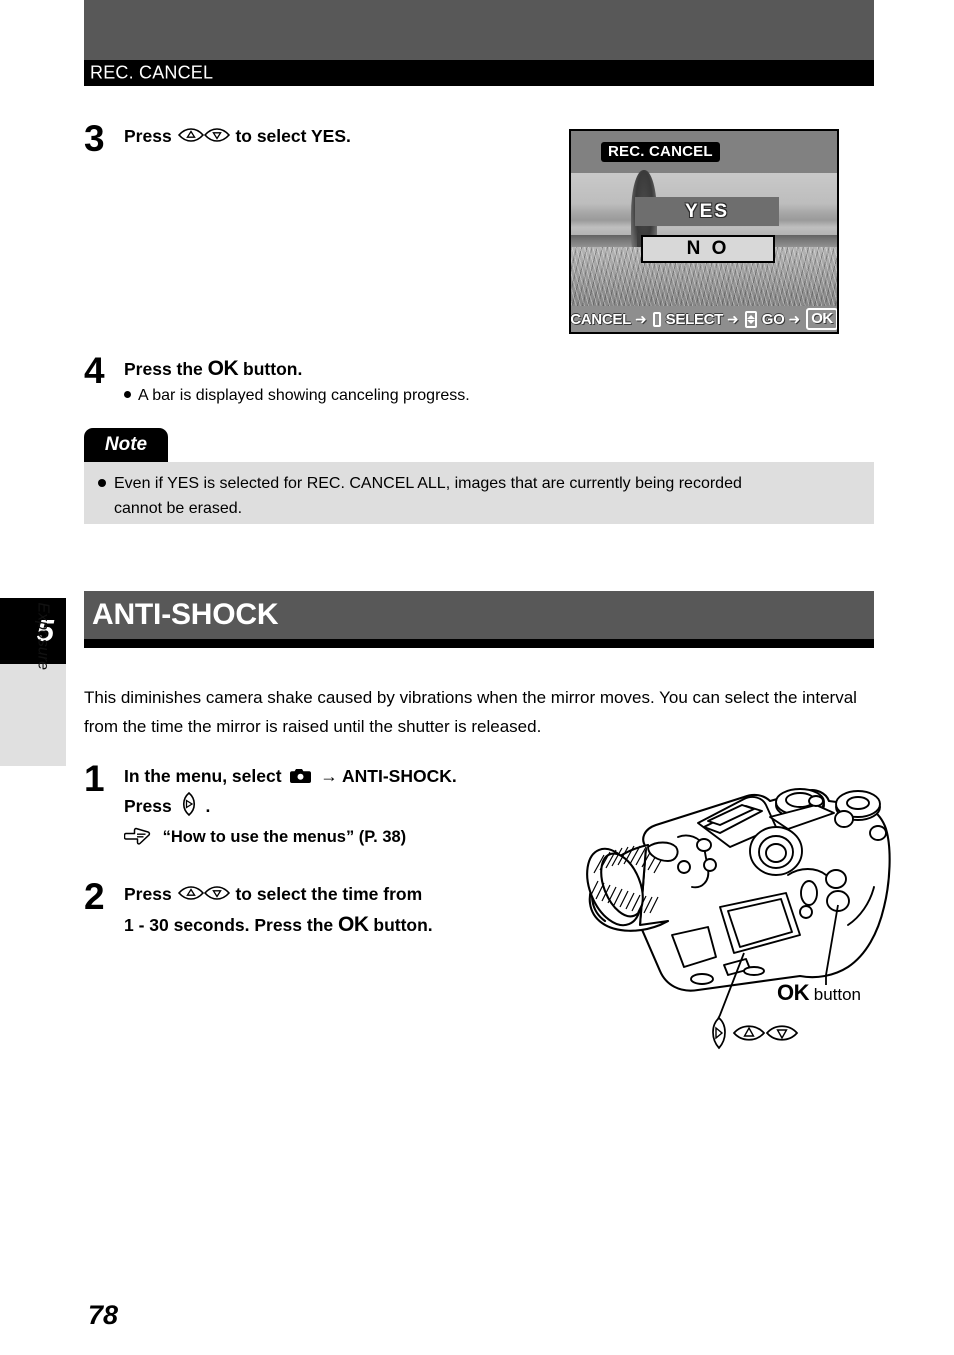 The image size is (954, 1355). What do you see at coordinates (773, 319) in the screenshot?
I see `lcd-guide-go-label: GO` at bounding box center [773, 319].